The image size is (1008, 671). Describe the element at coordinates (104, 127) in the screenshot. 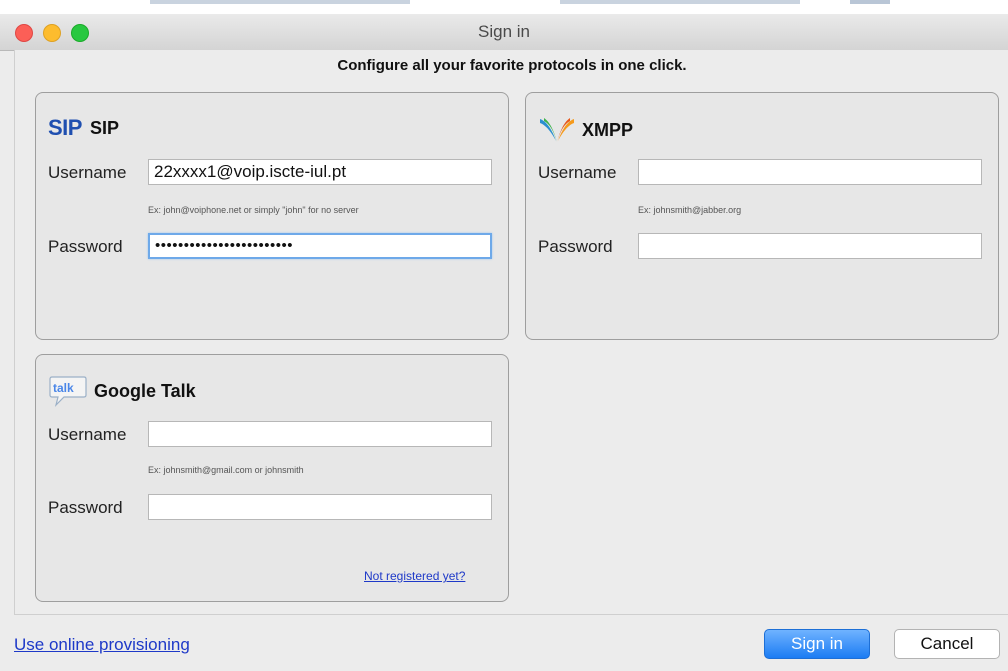

I see `sip-title: SIP` at that location.